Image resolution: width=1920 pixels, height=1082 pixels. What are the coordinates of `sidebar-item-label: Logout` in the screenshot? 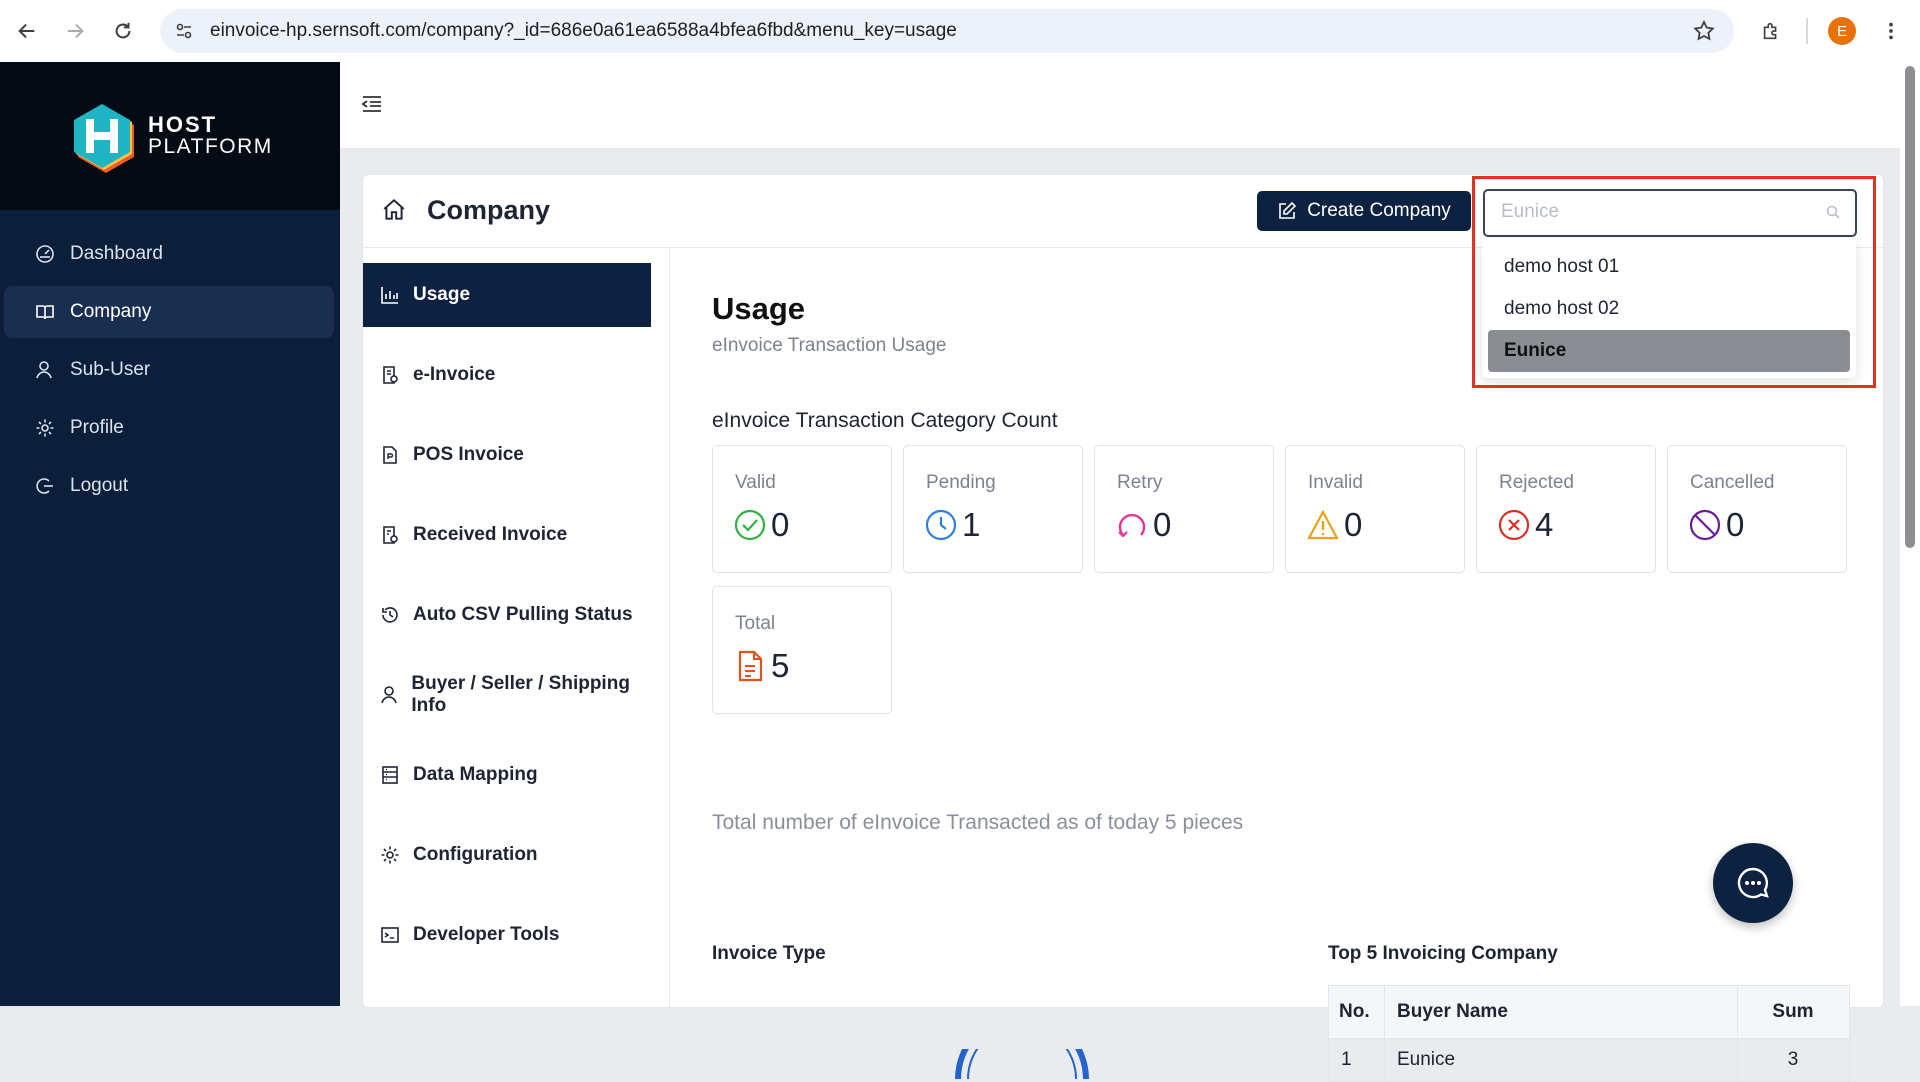 It's located at (99, 485).